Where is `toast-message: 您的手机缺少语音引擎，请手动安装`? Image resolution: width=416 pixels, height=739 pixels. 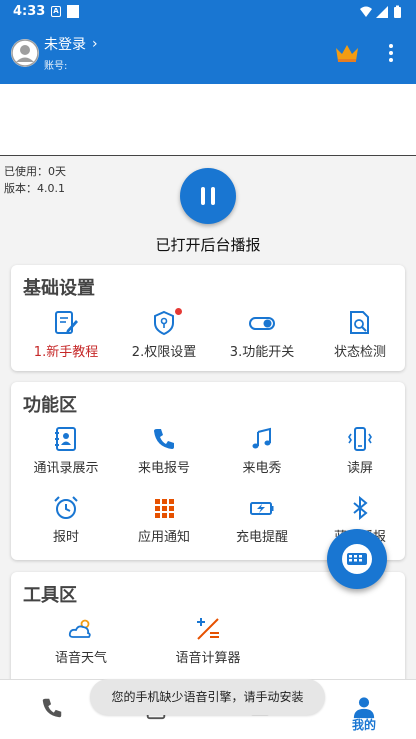
toast-message: 您的手机缺少语音引擎，请手动安装 is located at coordinates (207, 697).